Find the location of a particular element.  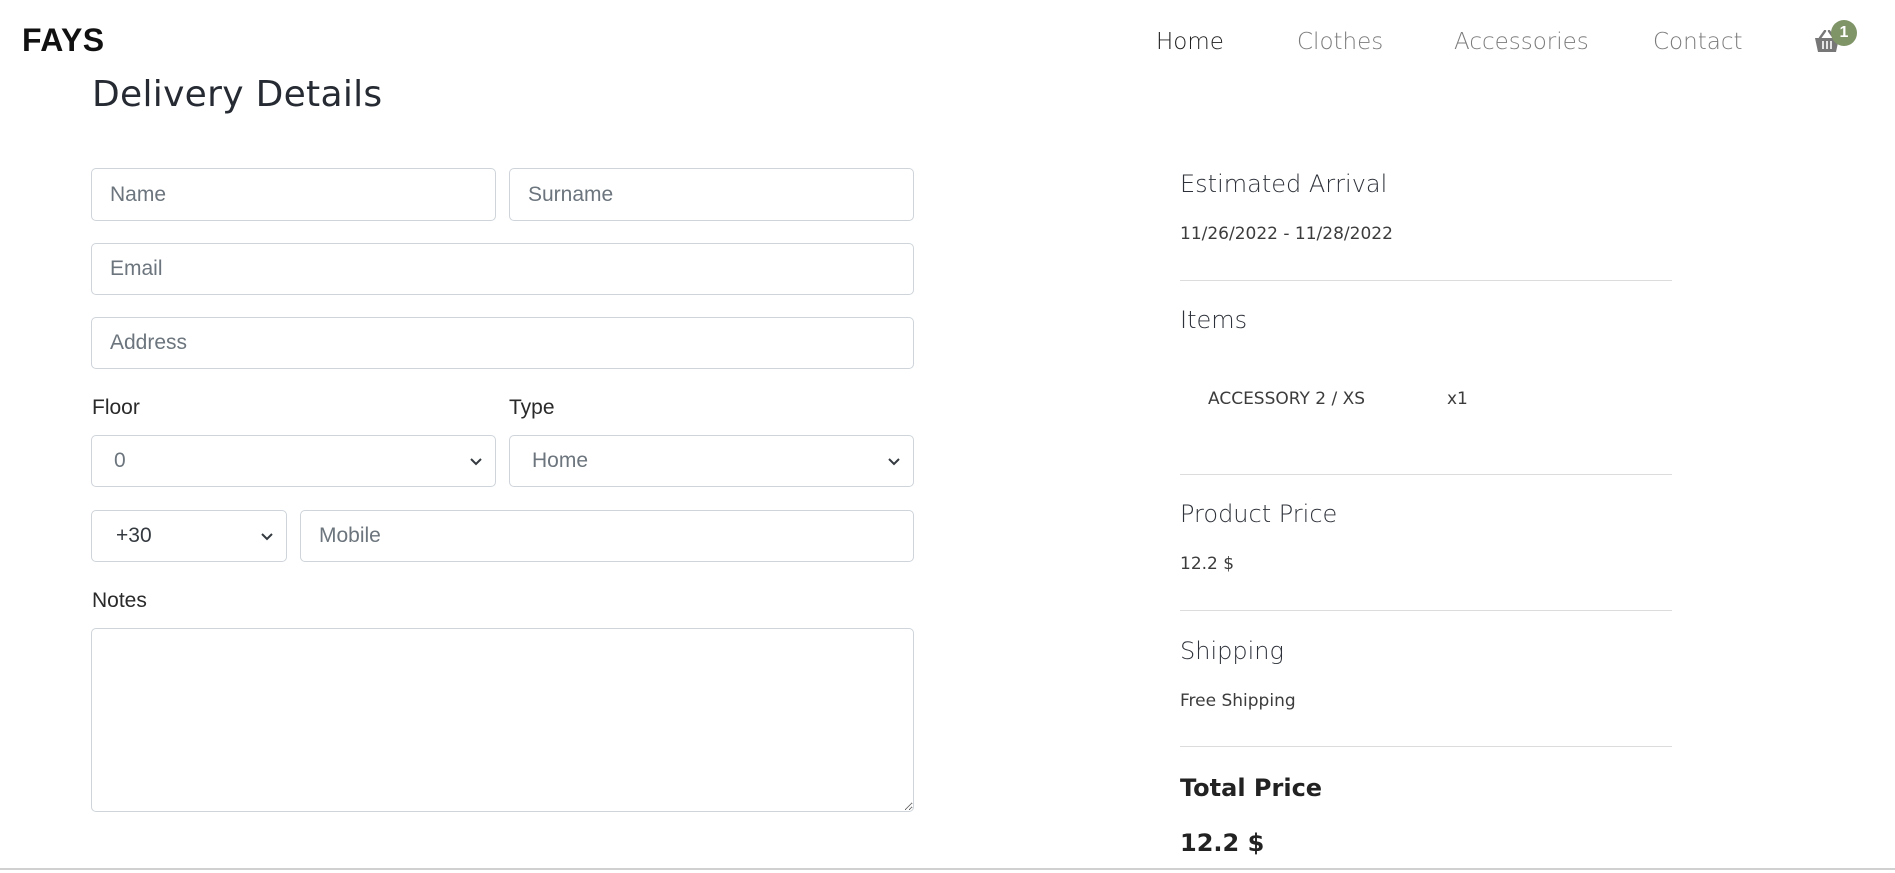

country-code-value: +30 is located at coordinates (134, 535).